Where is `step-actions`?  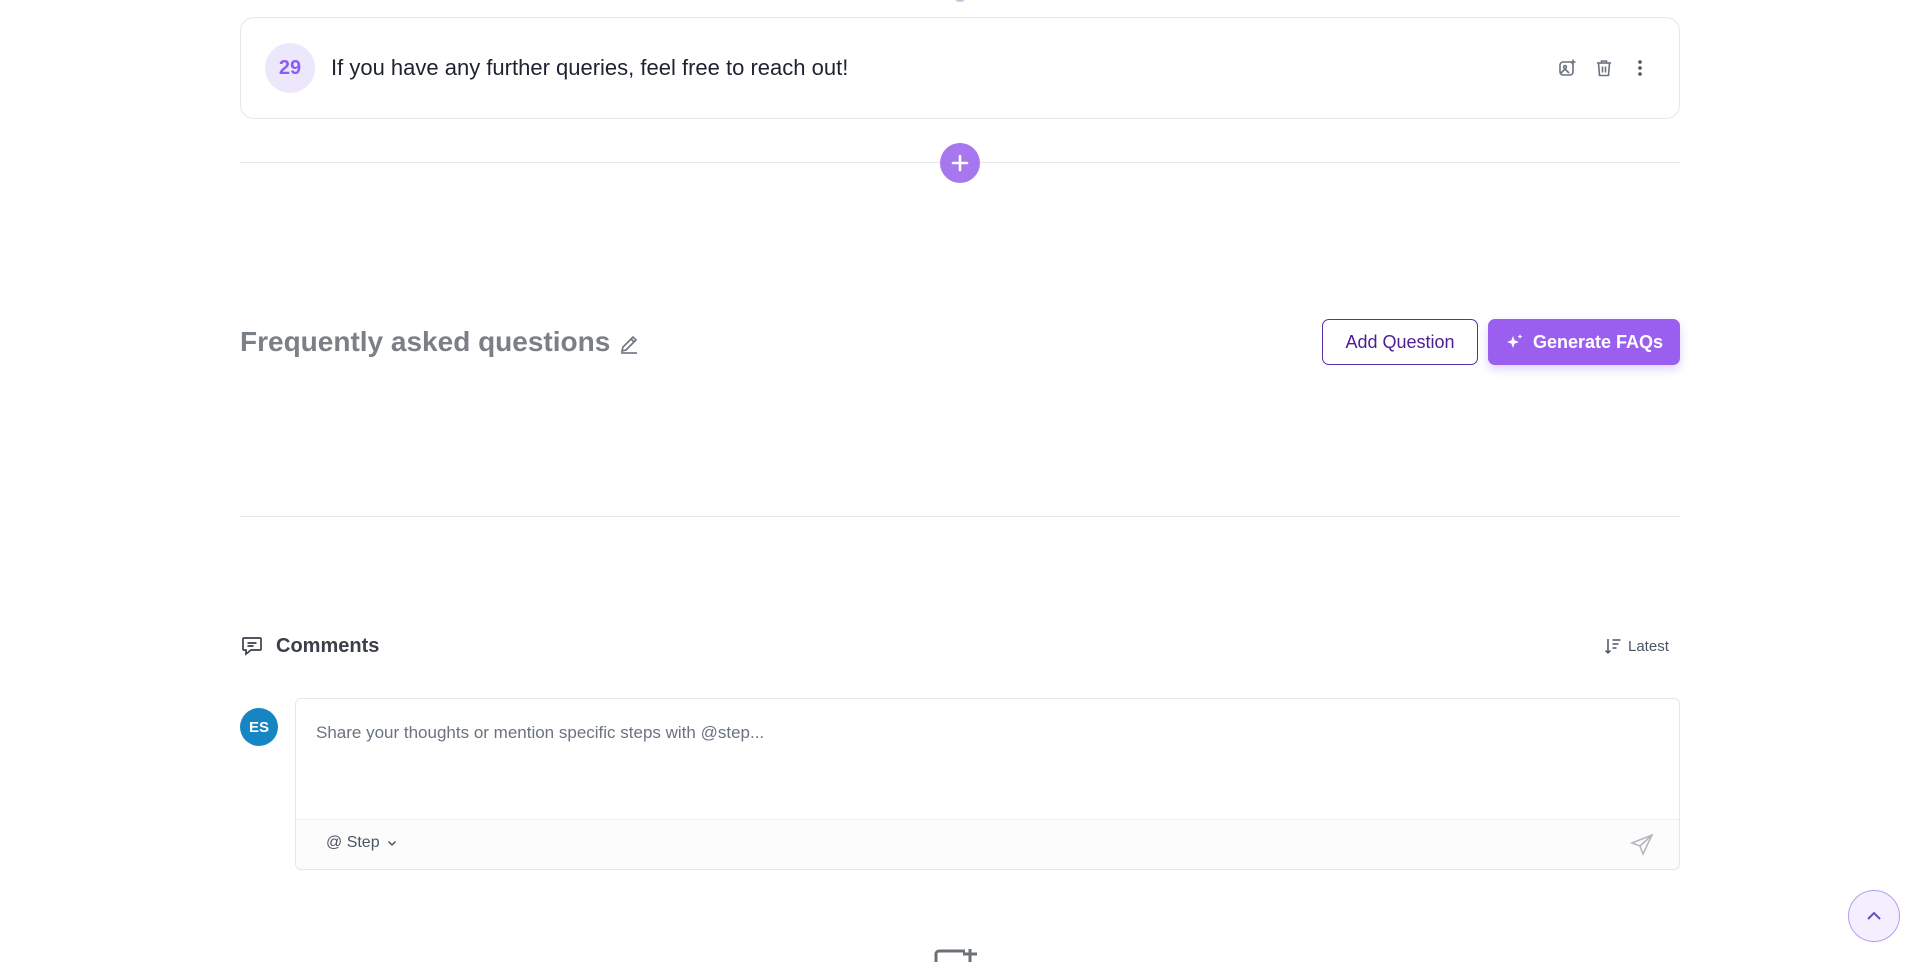 step-actions is located at coordinates (1604, 68).